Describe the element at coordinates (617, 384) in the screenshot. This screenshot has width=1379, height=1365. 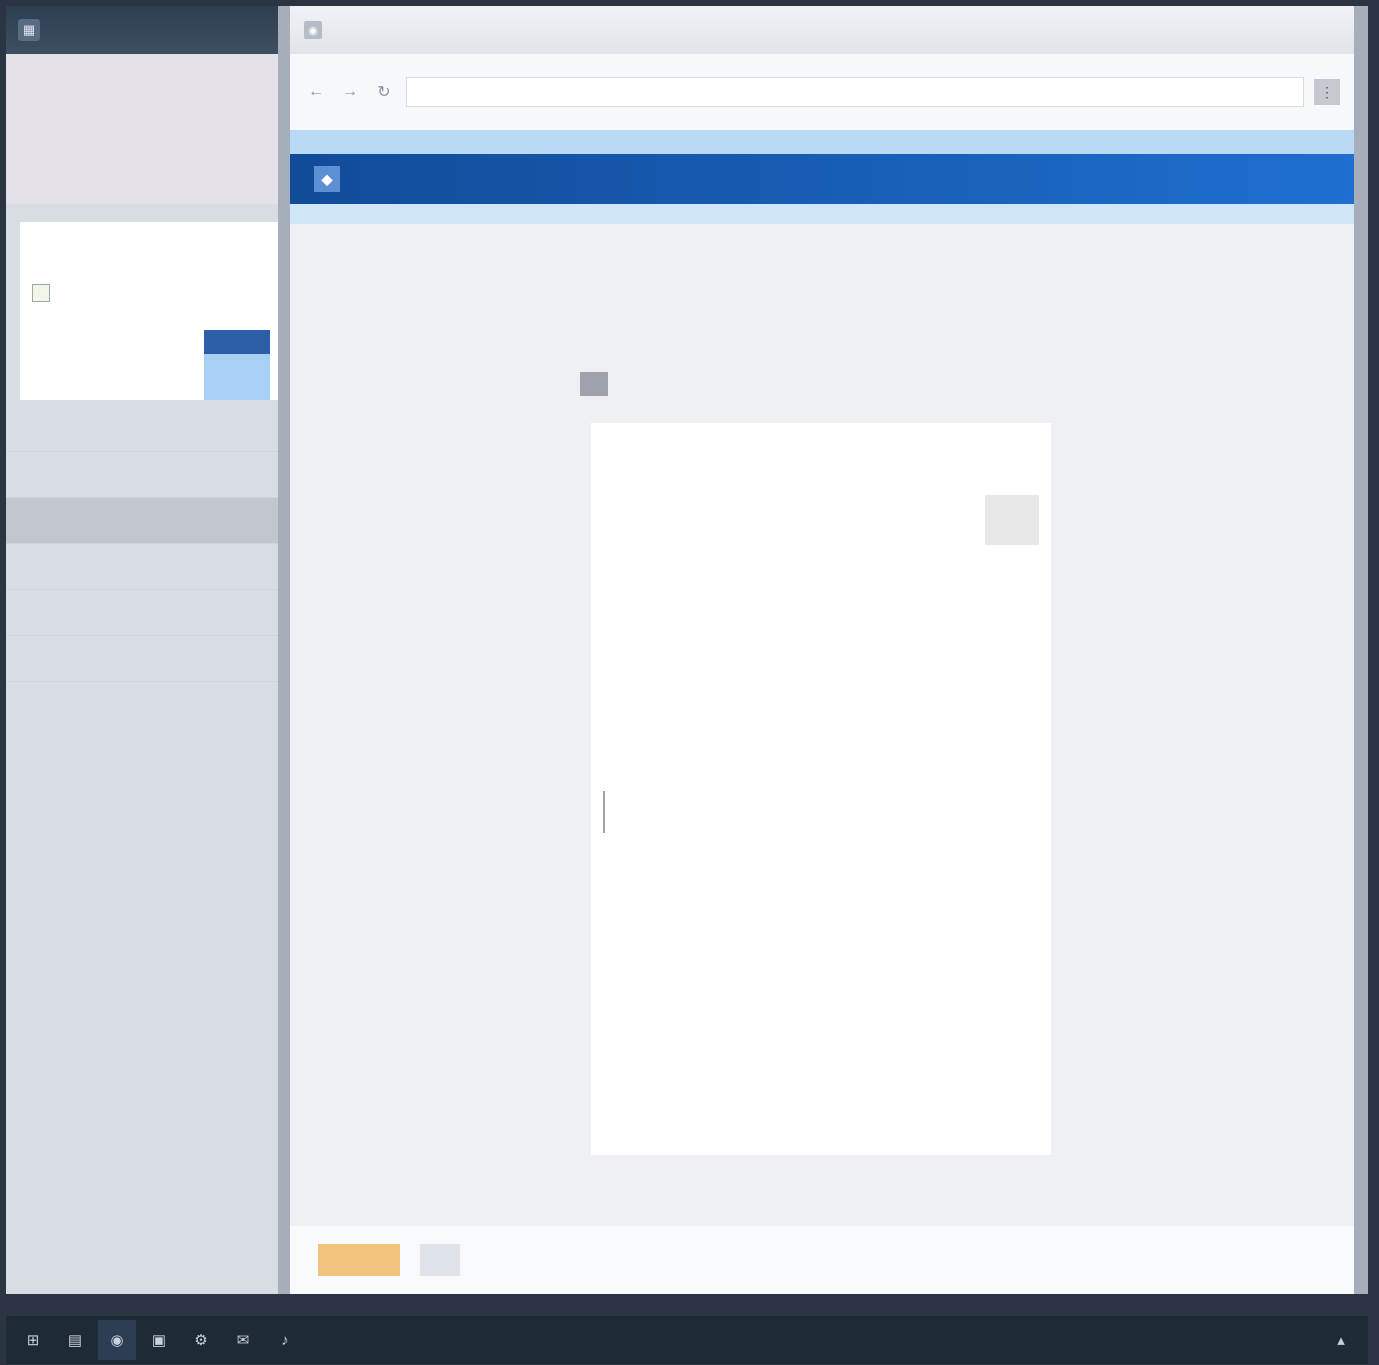
I see `form-header` at that location.